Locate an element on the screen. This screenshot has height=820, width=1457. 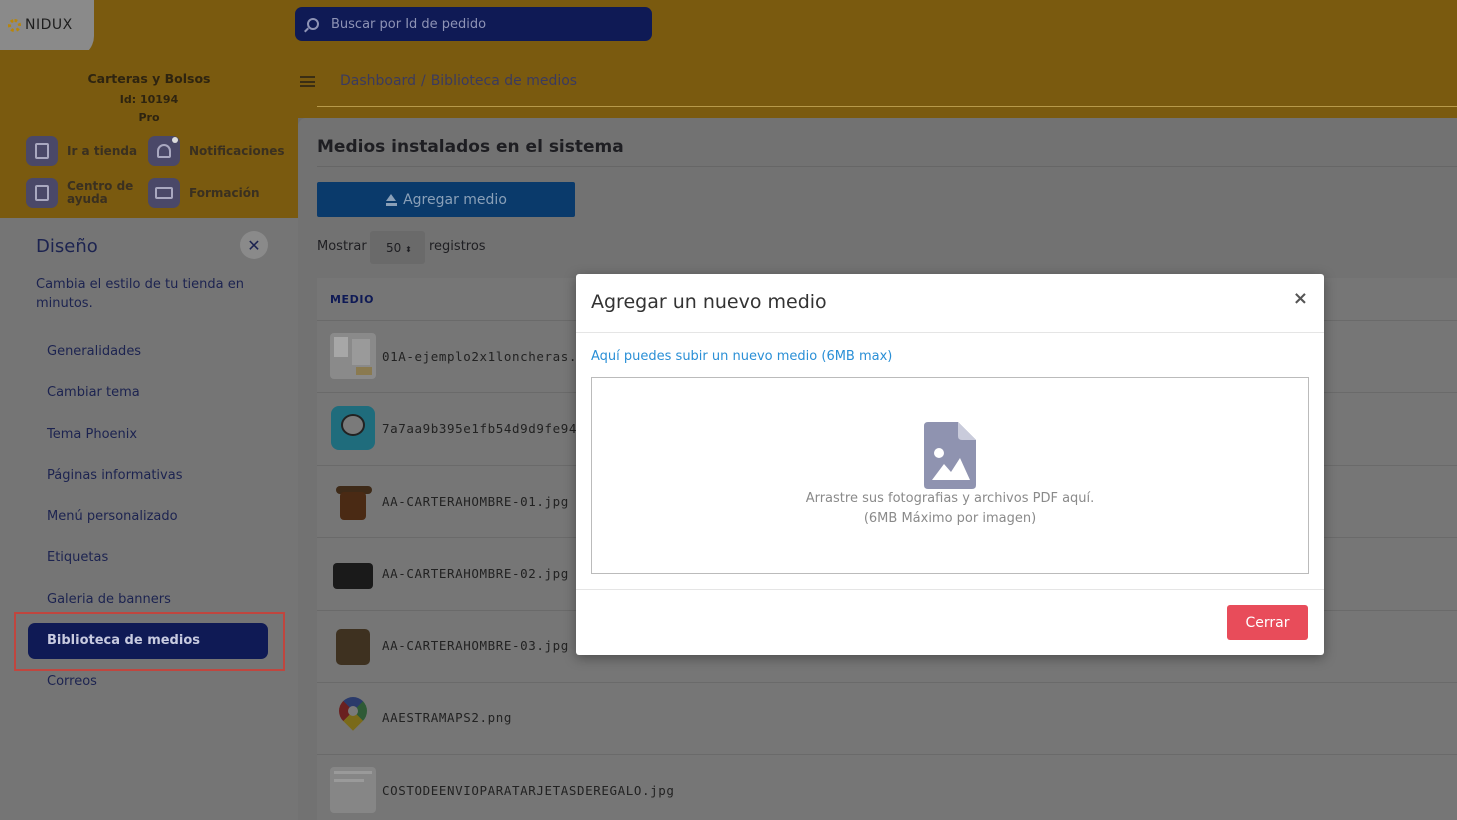
open-book-icon is located at coordinates (164, 193).